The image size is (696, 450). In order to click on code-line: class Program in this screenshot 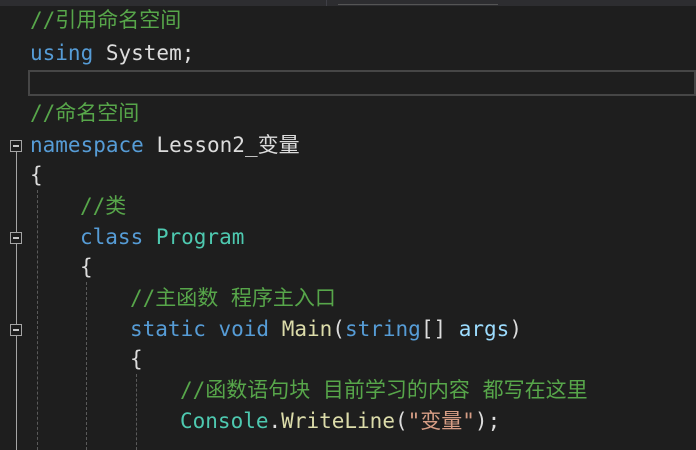, I will do `click(122, 237)`.